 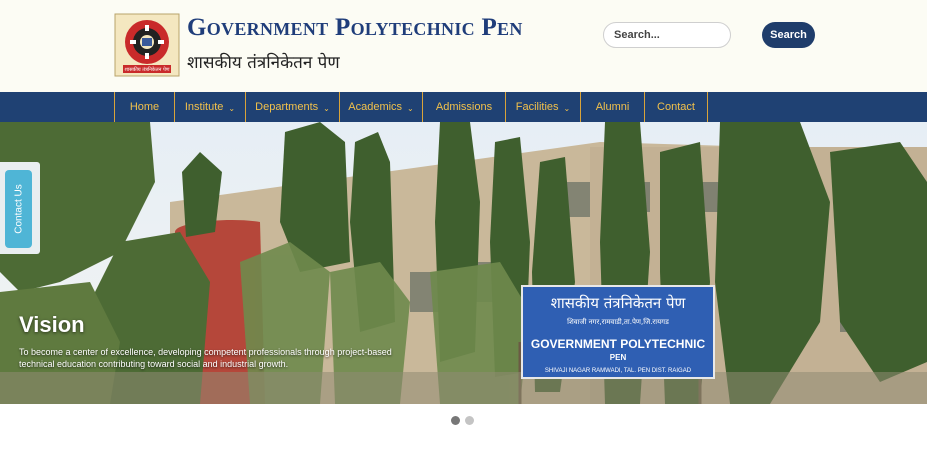 I want to click on nav-label: Alumni, so click(x=612, y=107).